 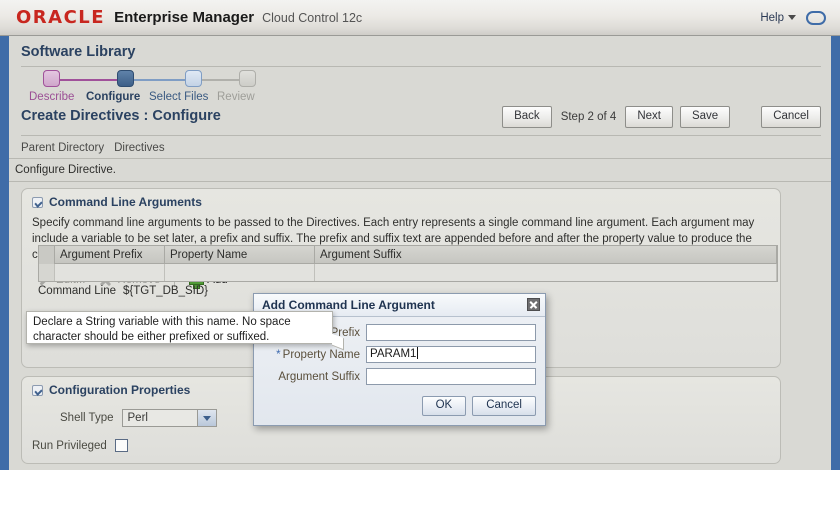 What do you see at coordinates (451, 354) in the screenshot?
I see `property-name-input: PARAM1` at bounding box center [451, 354].